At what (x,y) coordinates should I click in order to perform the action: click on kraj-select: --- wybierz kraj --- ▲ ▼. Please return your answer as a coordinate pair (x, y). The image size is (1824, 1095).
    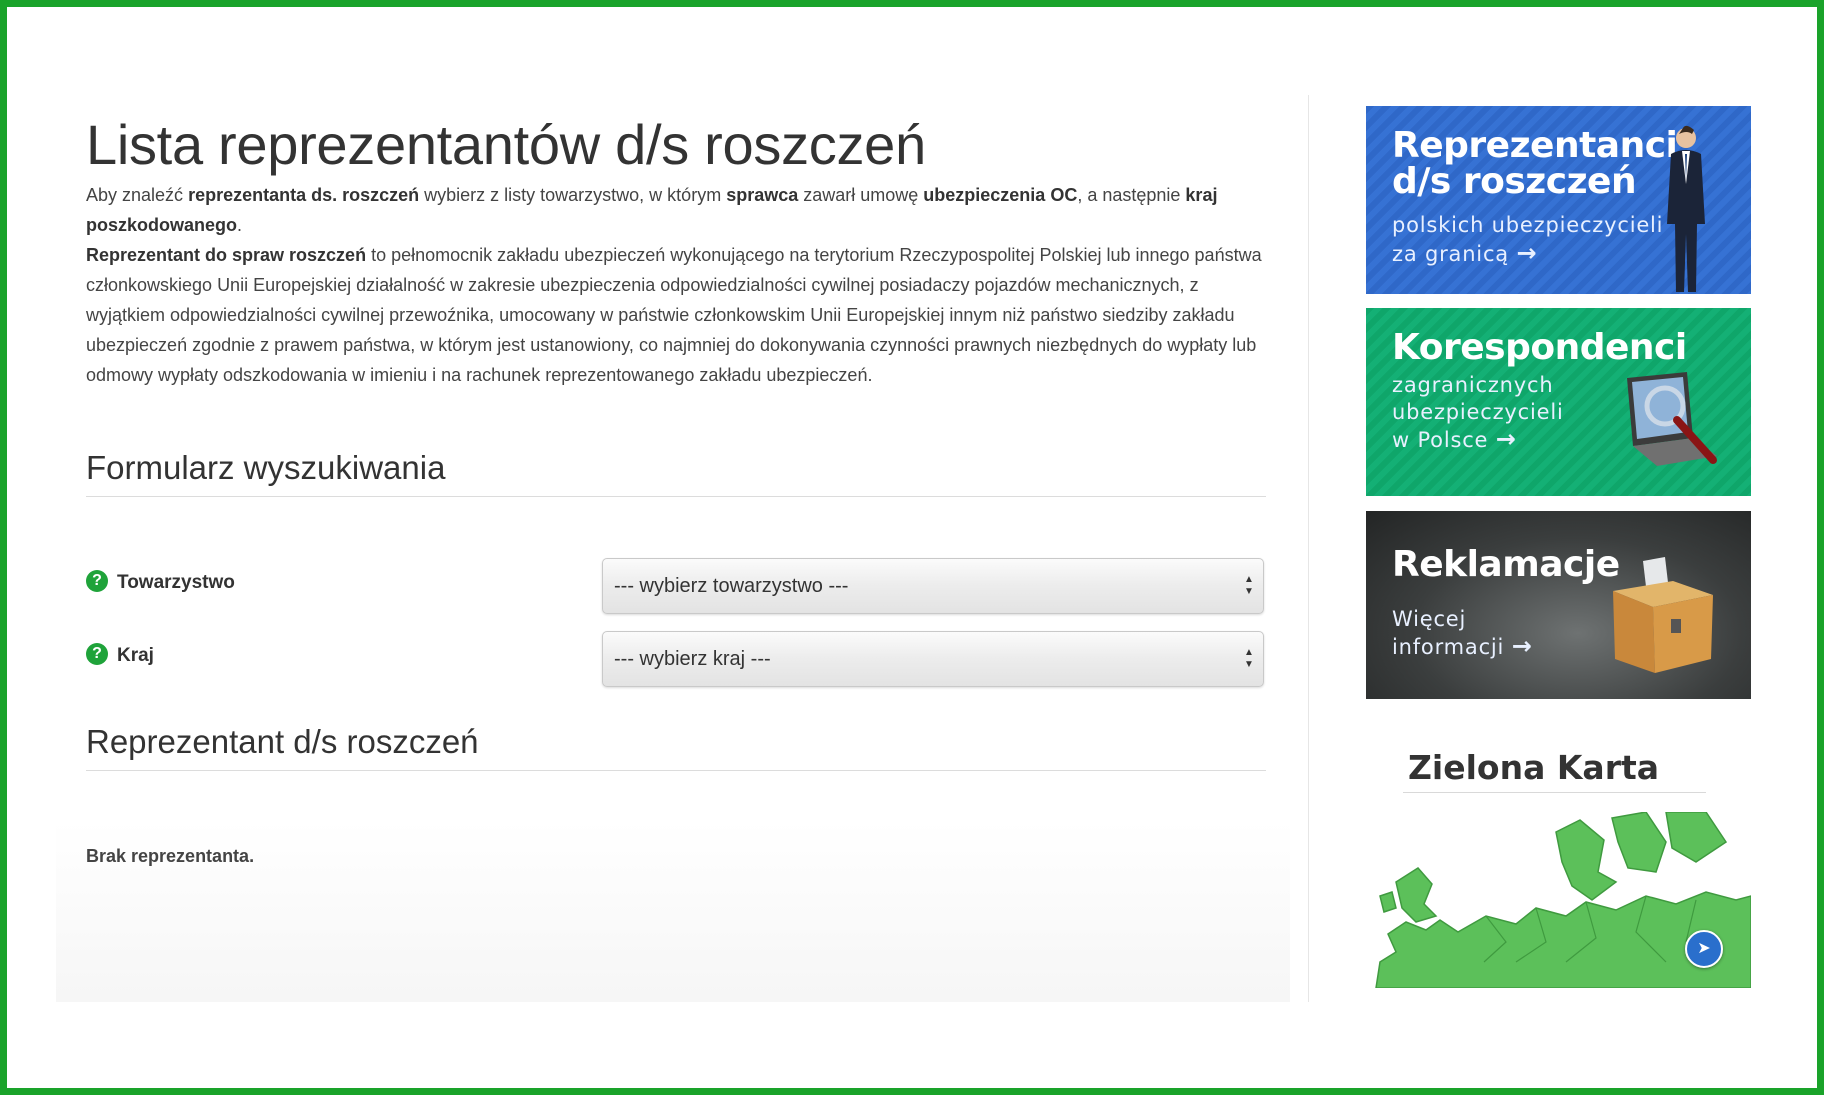
    Looking at the image, I should click on (933, 659).